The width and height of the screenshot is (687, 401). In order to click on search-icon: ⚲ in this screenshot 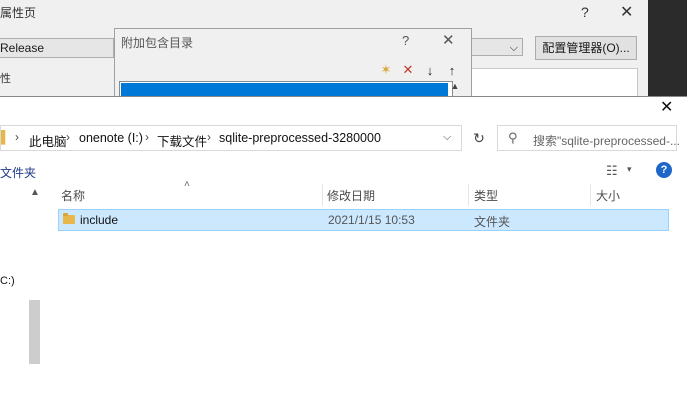, I will do `click(513, 137)`.